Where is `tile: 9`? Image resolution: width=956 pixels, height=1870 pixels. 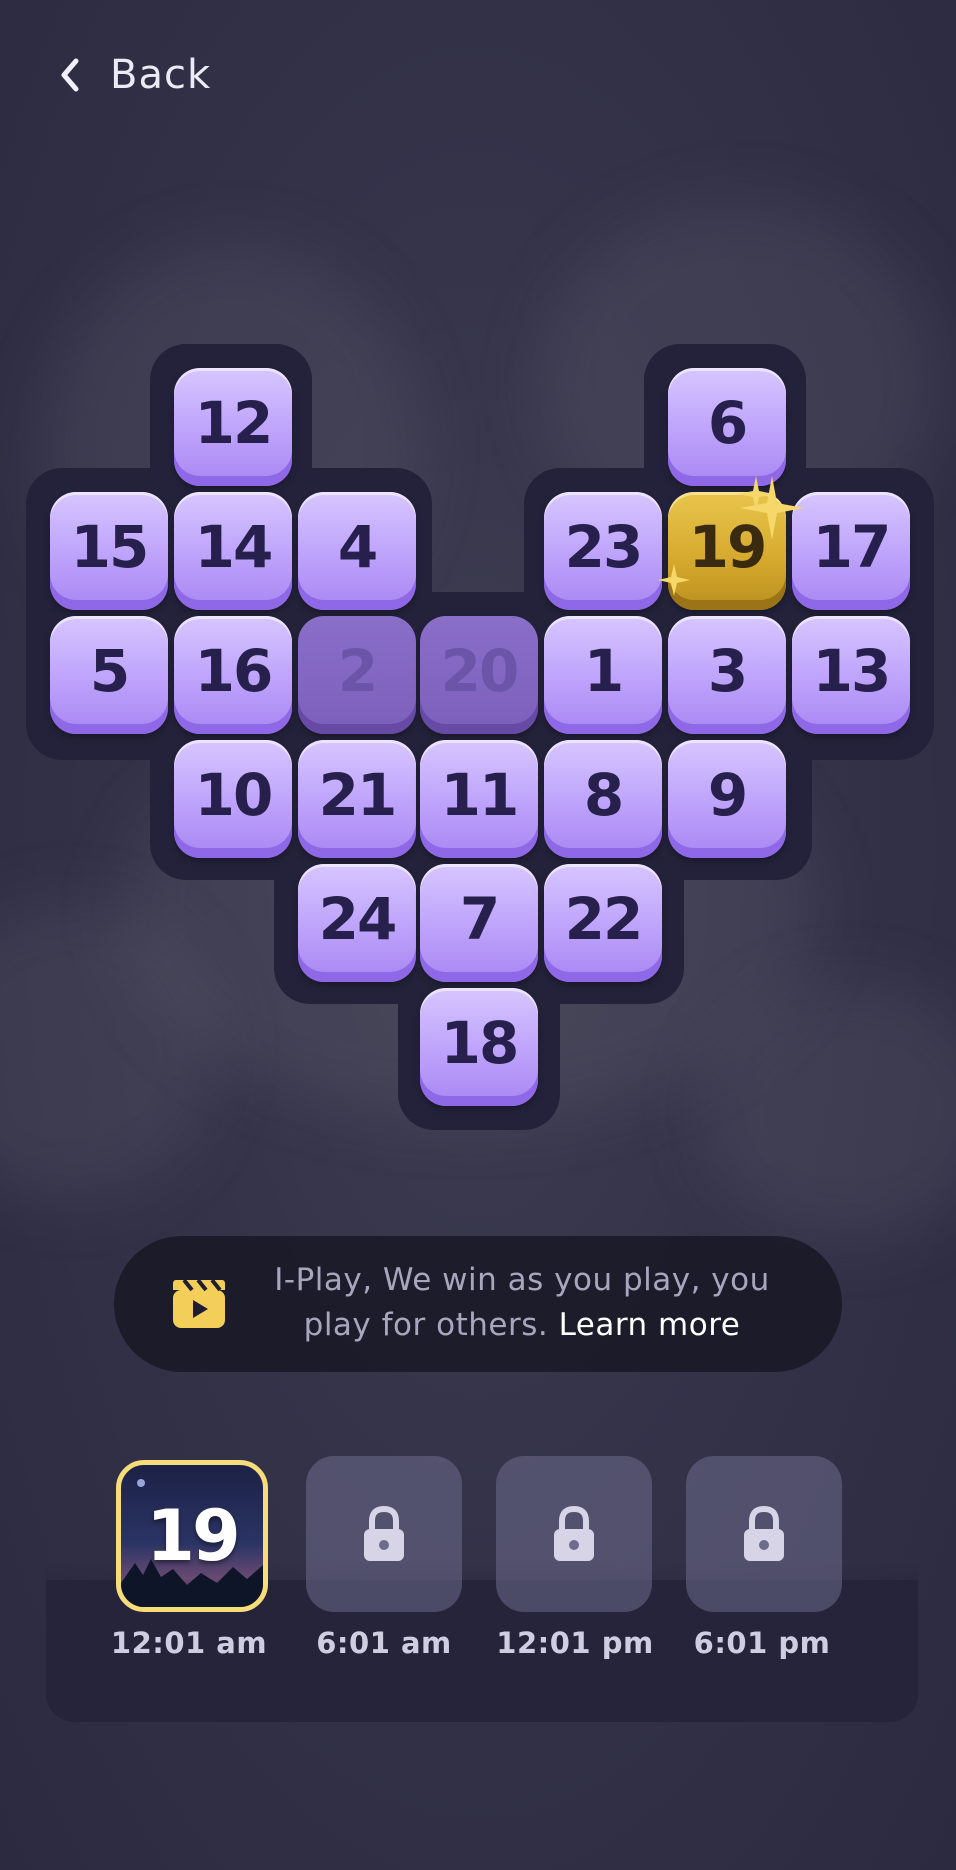 tile: 9 is located at coordinates (727, 799).